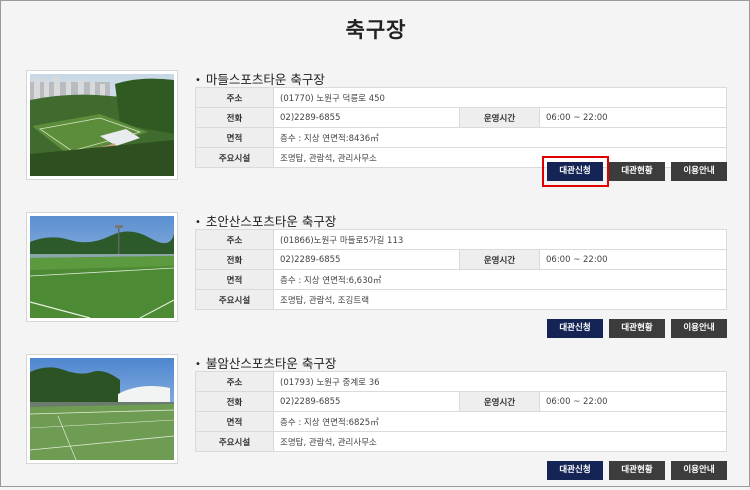 The height and width of the screenshot is (490, 750). I want to click on address-value: (01770) 노원구 덕릉로 450, so click(500, 97).